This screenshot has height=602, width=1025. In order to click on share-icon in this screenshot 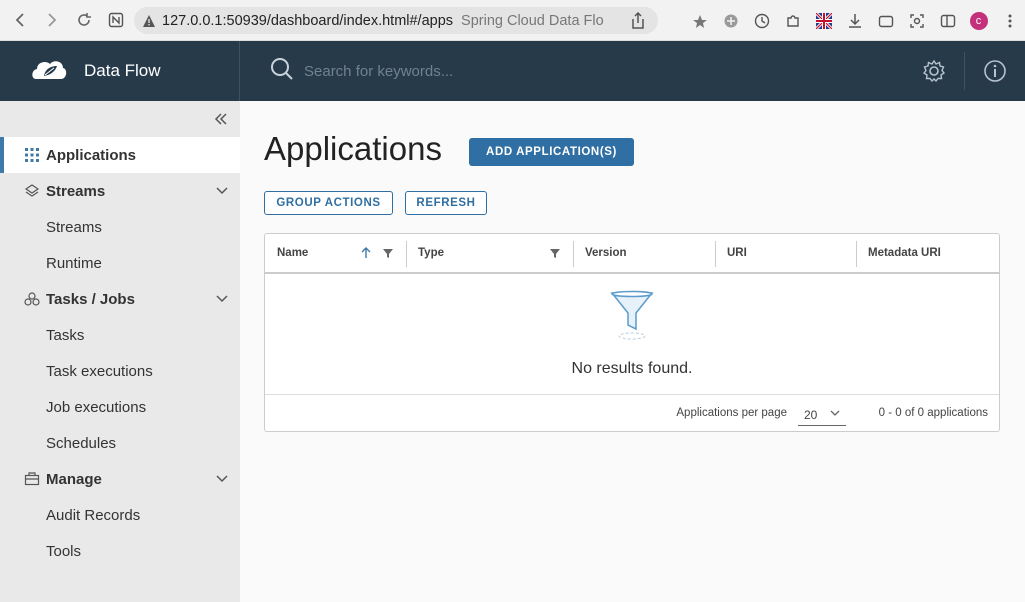, I will do `click(638, 21)`.